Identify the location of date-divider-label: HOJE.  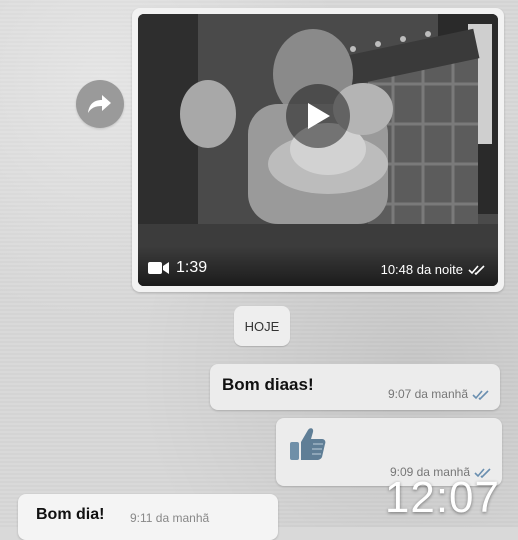
(262, 326).